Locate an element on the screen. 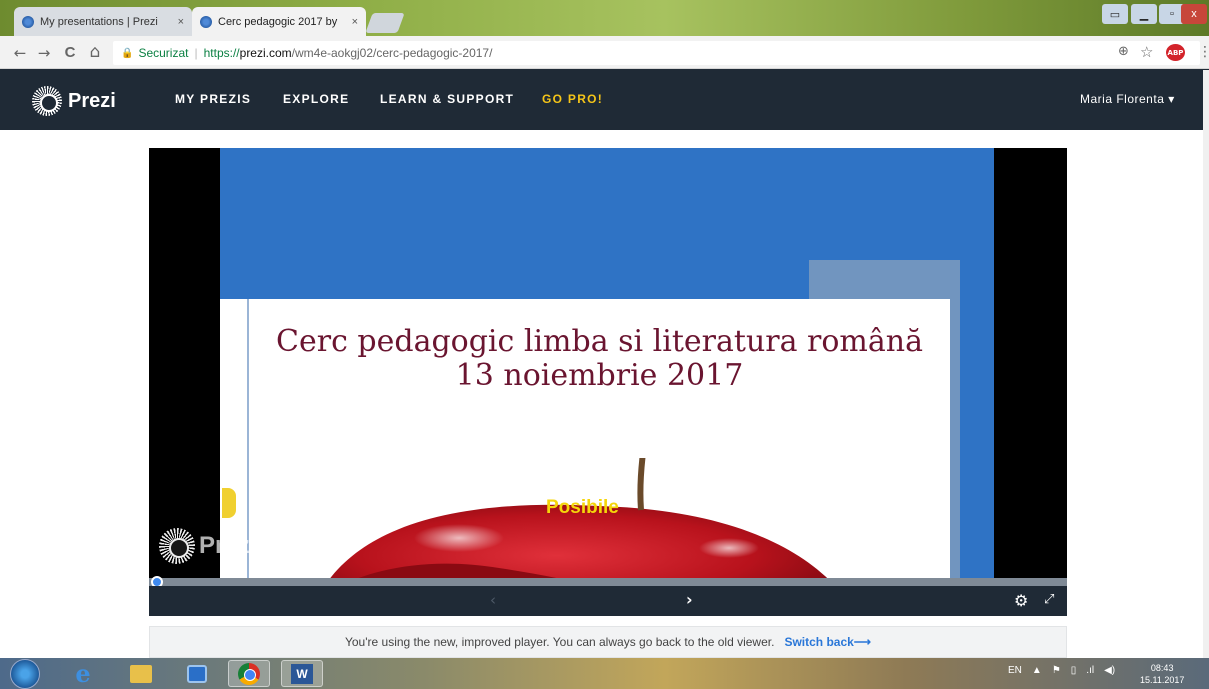  home-icon: ⌂ is located at coordinates (95, 52).